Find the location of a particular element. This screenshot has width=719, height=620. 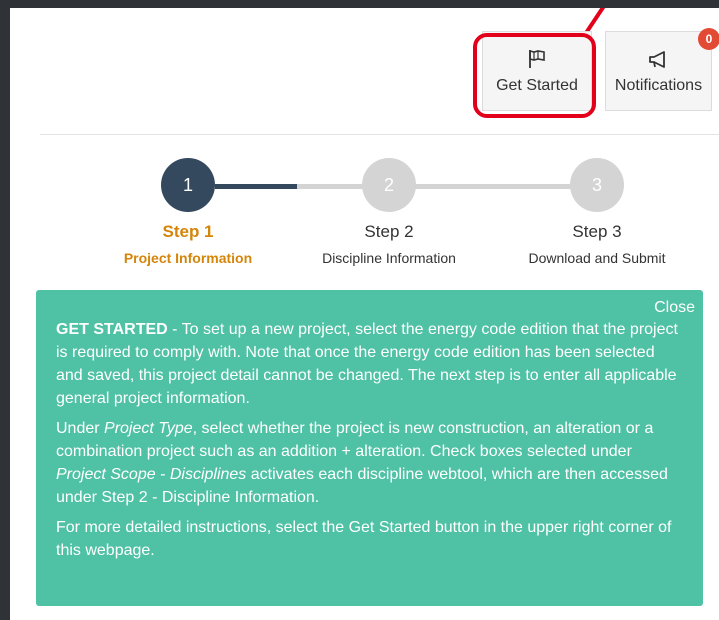

step-3-subtitle: Download and Submit is located at coordinates (597, 258).